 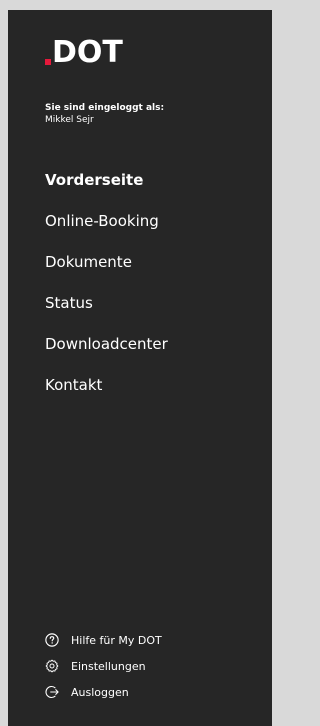 I want to click on nav-item-kontakt: Kontakt, so click(x=106, y=385).